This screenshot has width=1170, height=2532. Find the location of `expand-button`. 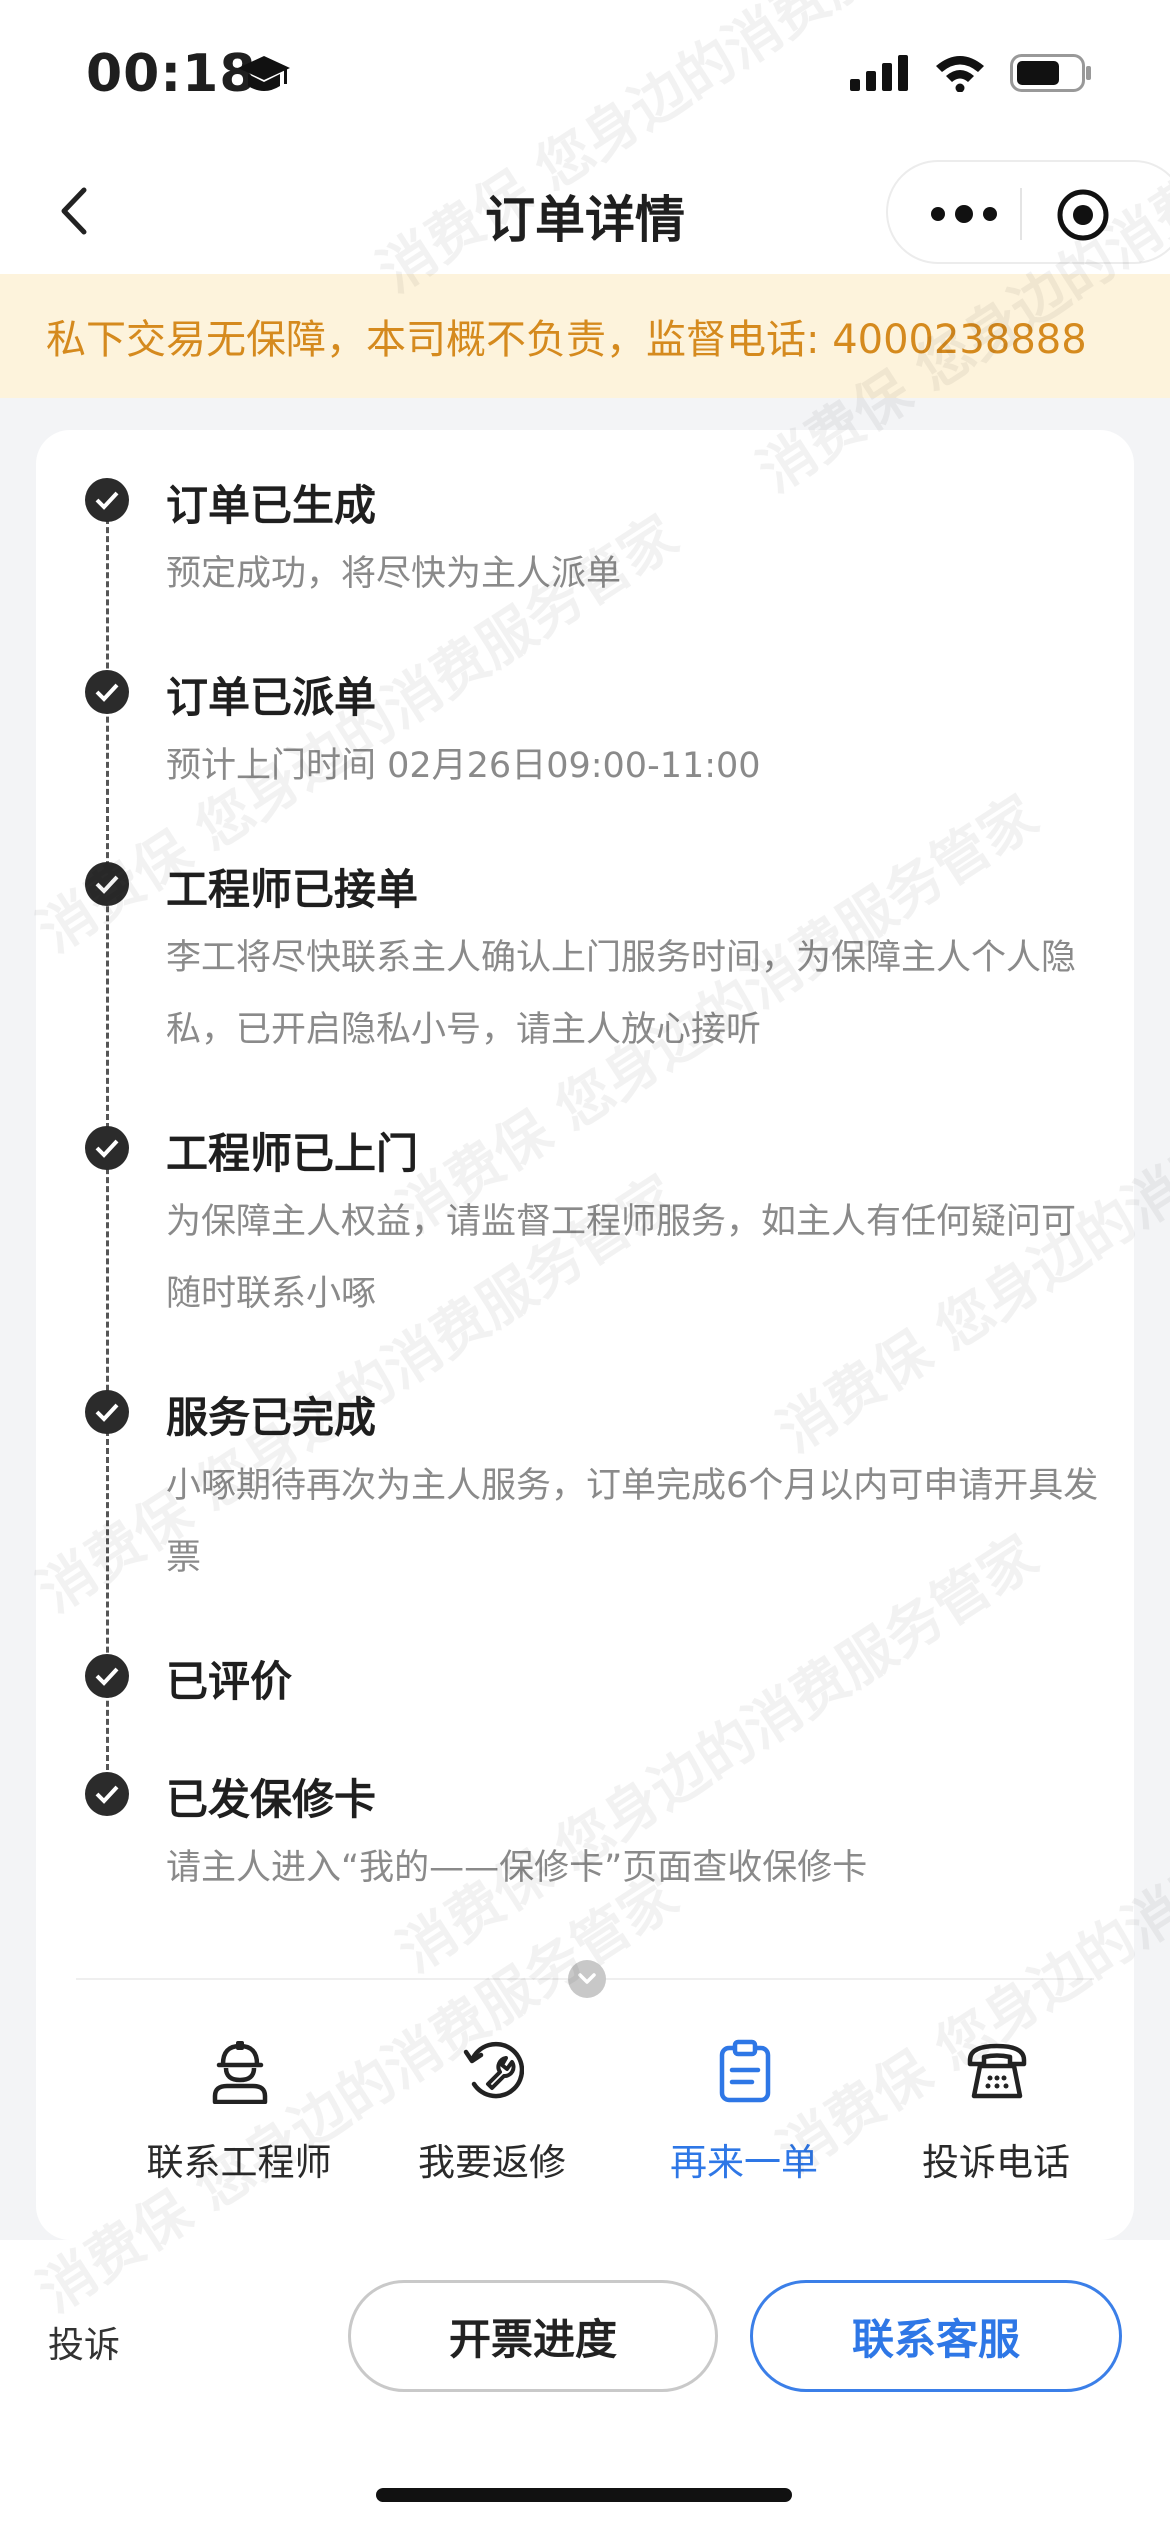

expand-button is located at coordinates (587, 1979).